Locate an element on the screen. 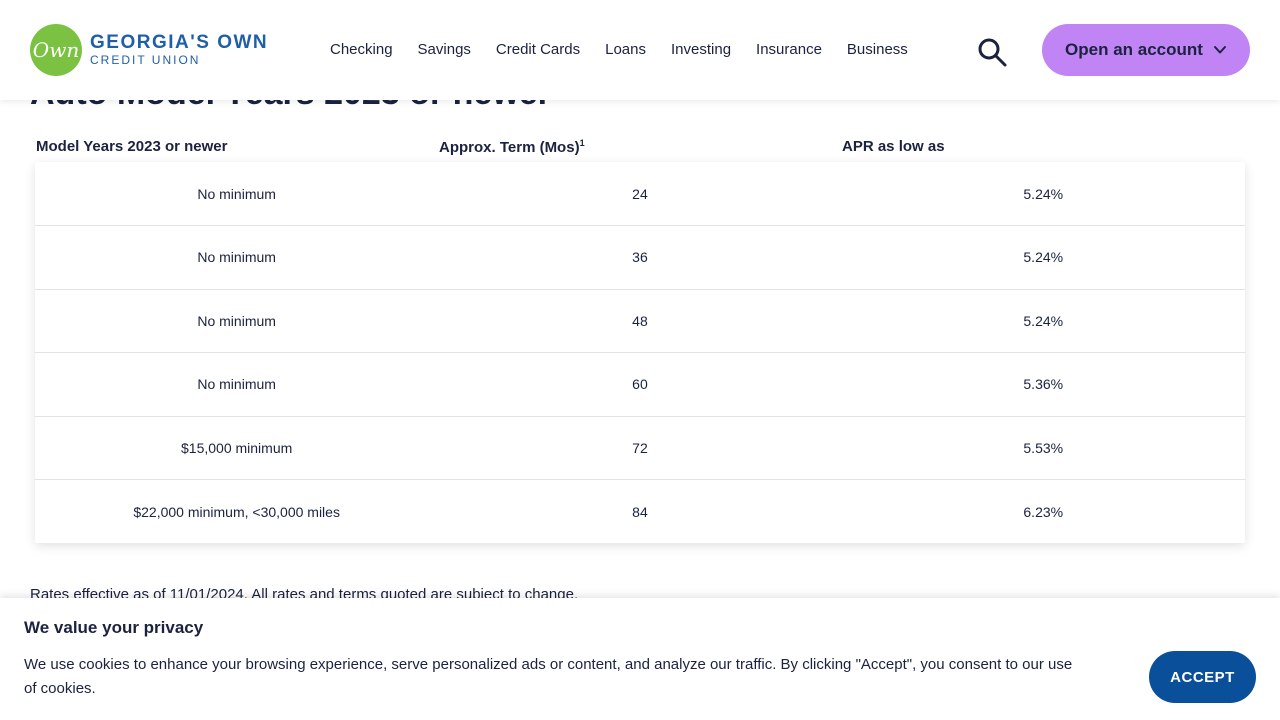  cell-minimum: $22,000 minimum, <30,000 miles is located at coordinates (236, 511).